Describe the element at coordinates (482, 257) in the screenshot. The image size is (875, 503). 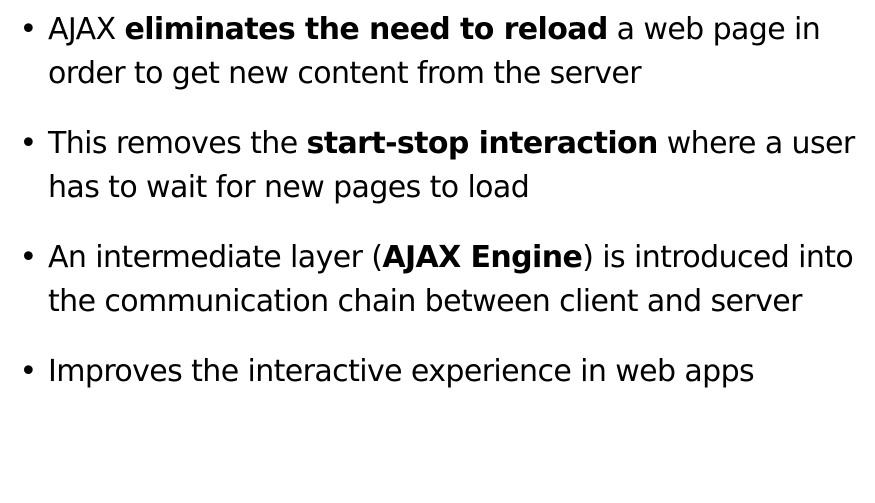
I see `bullet-emphasis: AJAX Engine` at that location.